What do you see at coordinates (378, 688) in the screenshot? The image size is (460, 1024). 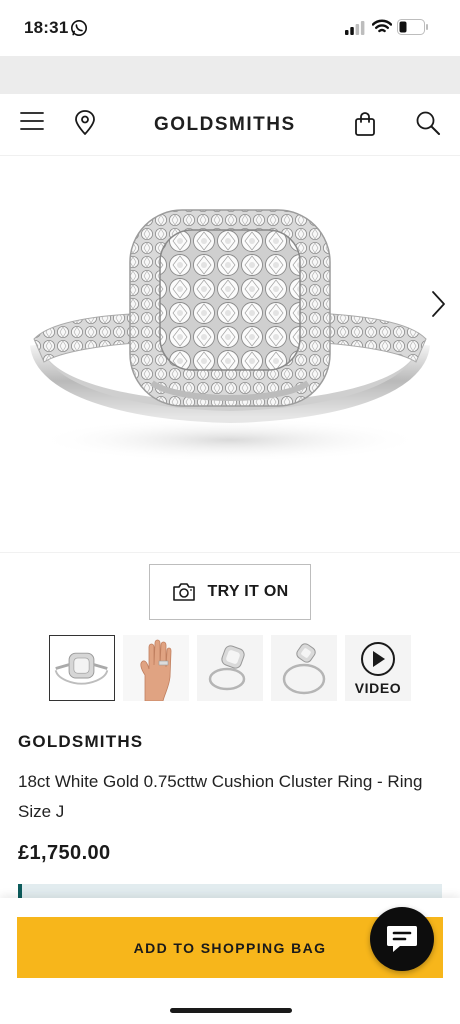 I see `video-label: VIDEO` at bounding box center [378, 688].